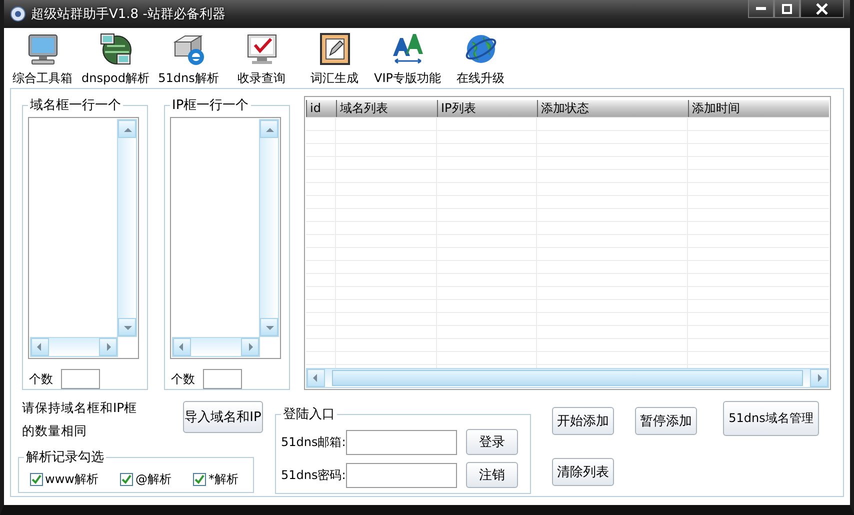 Image resolution: width=854 pixels, height=515 pixels. I want to click on toolbar-button: 词汇生成, so click(334, 58).